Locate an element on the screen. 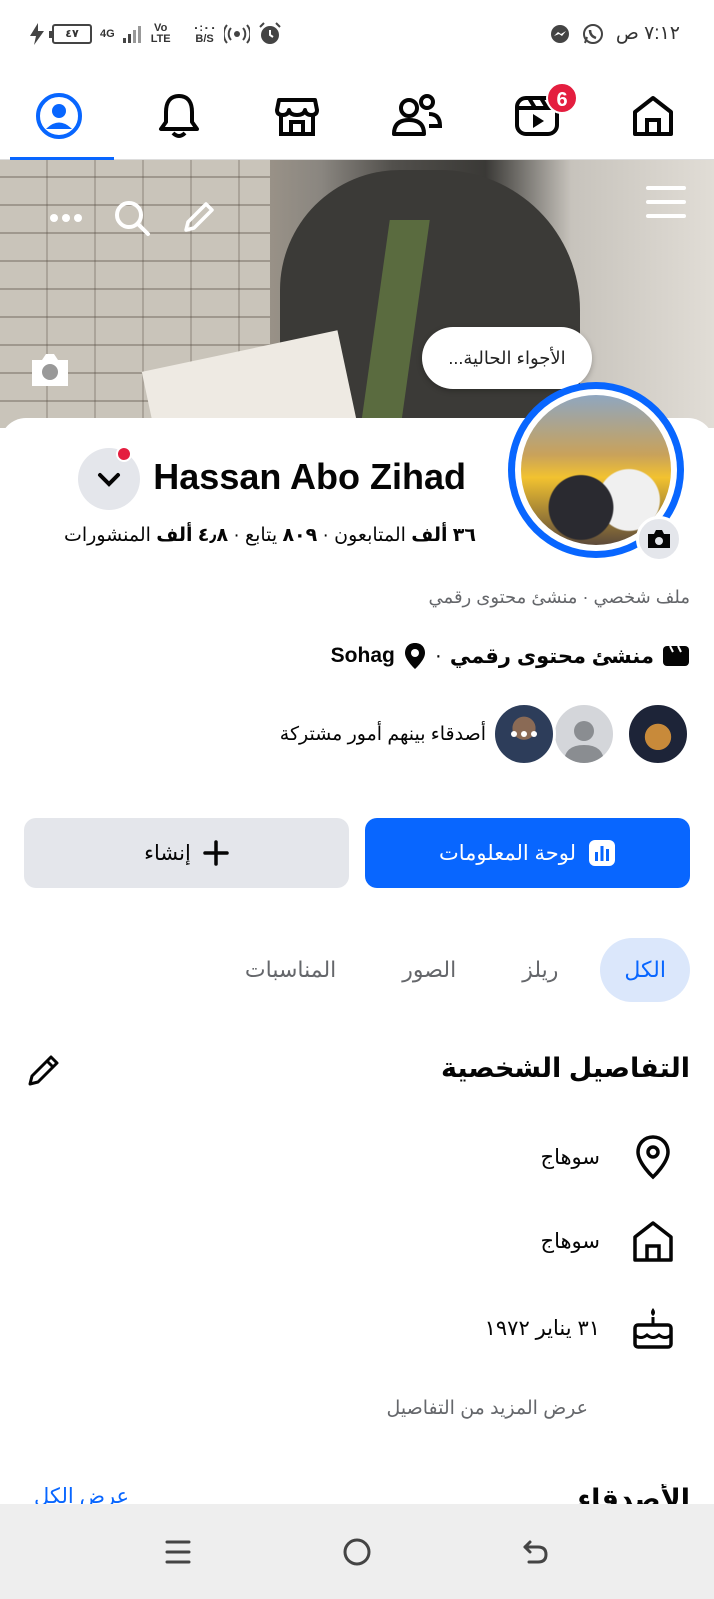  alarm-icon is located at coordinates (270, 33).